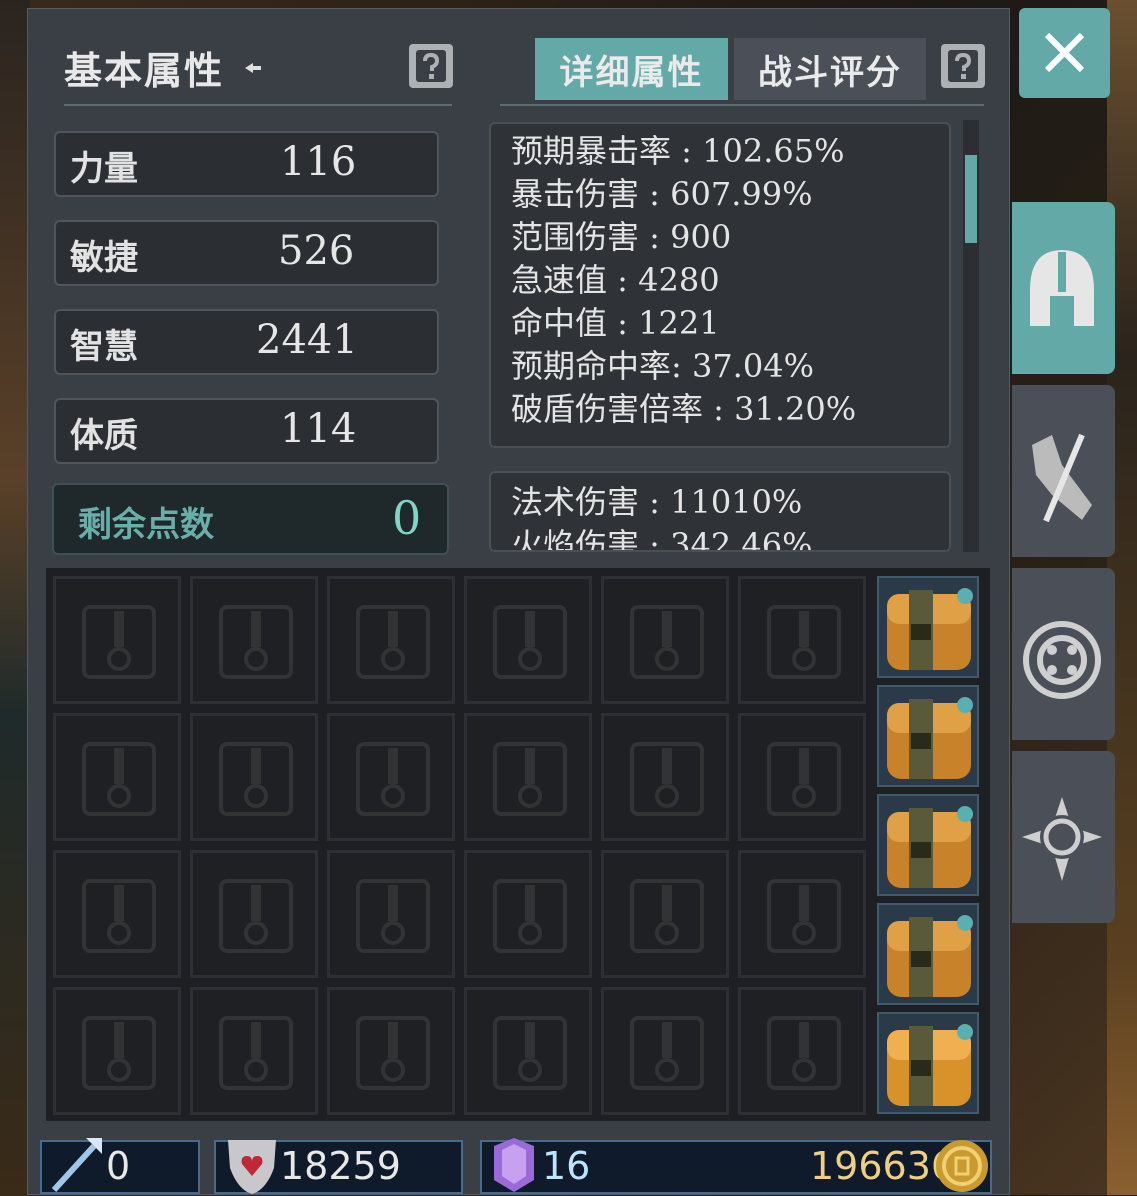 The width and height of the screenshot is (1137, 1196). Describe the element at coordinates (971, 199) in the screenshot. I see `detail-scrollbar-thumb` at that location.